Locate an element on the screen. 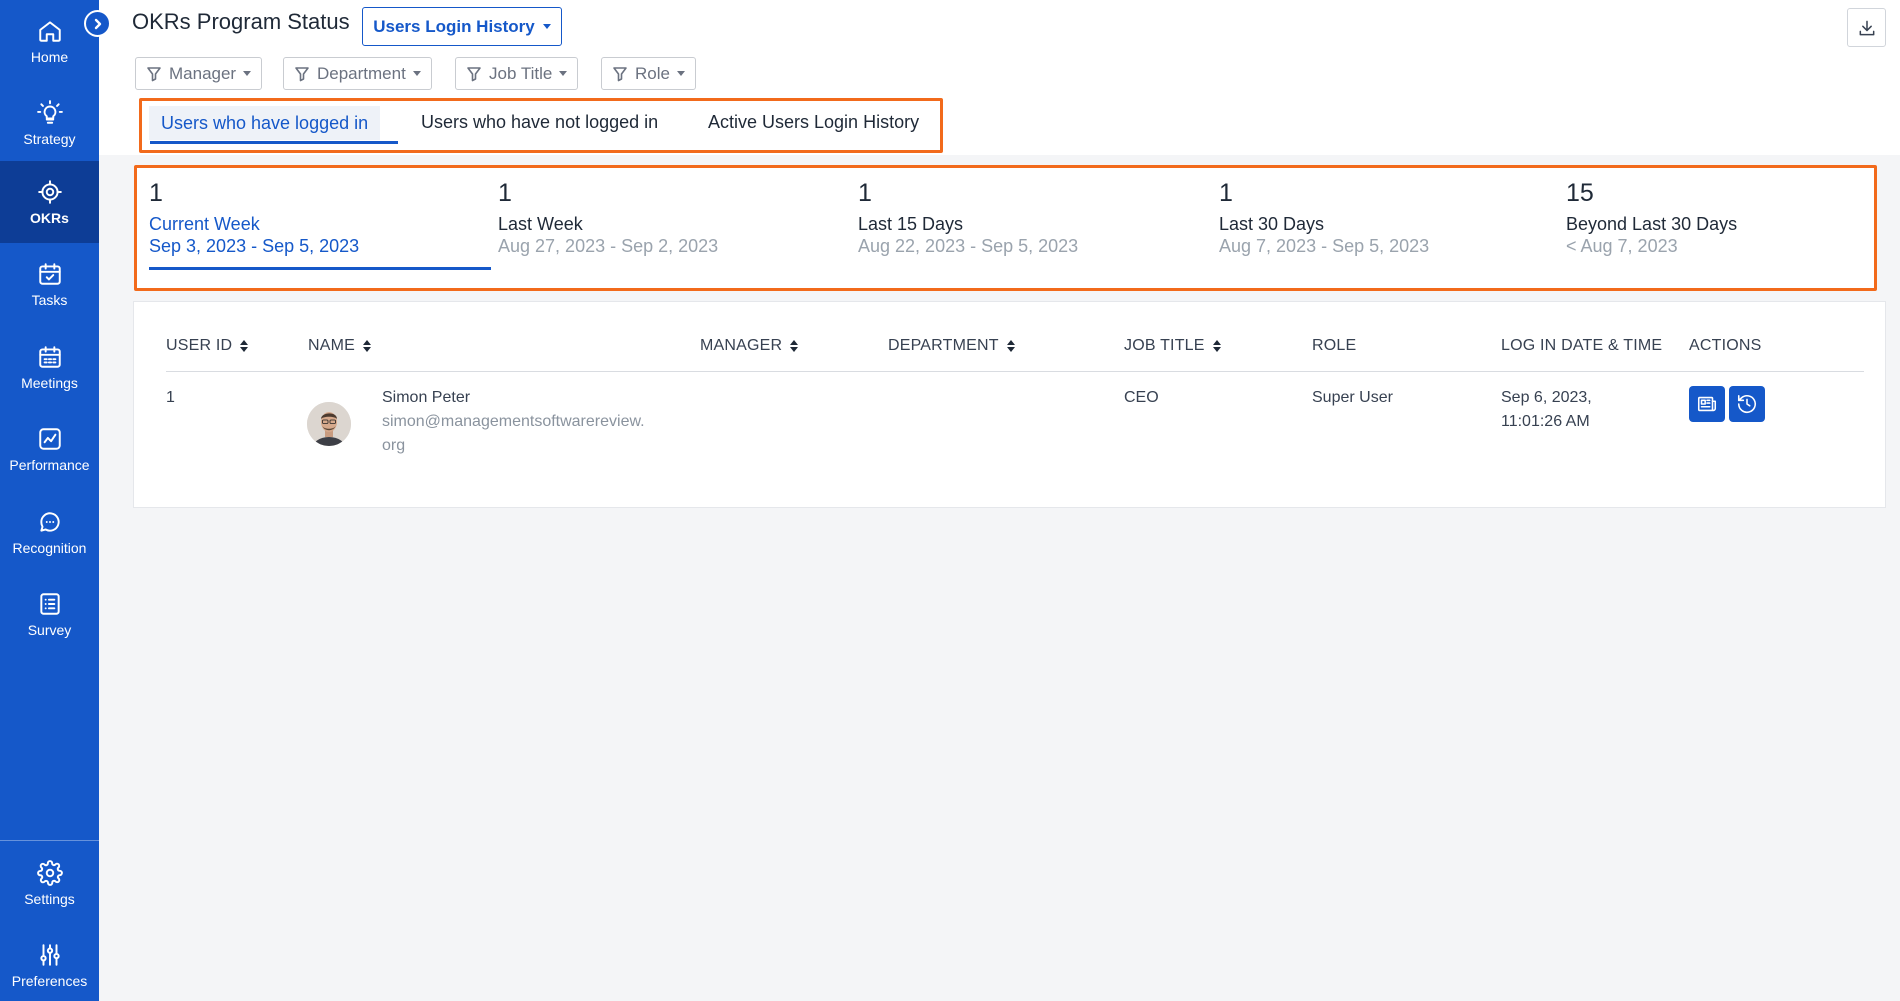 Image resolution: width=1900 pixels, height=1001 pixels. tab-active-users-history: Active Users Login History is located at coordinates (813, 122).